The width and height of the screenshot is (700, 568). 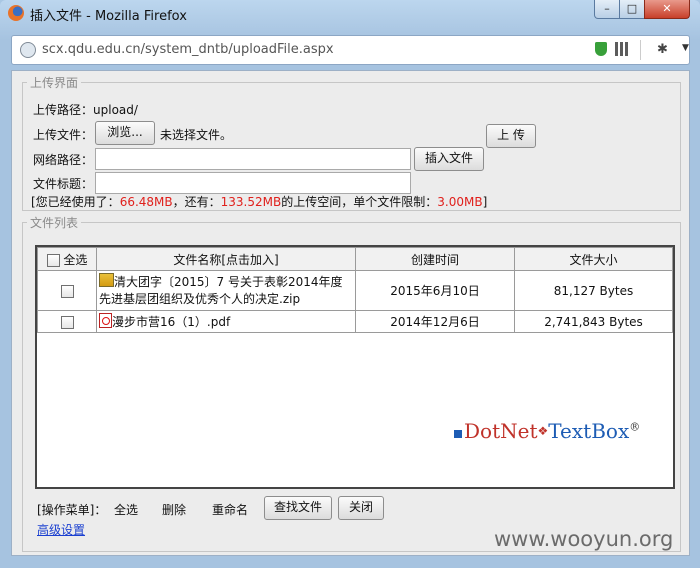 What do you see at coordinates (622, 49) in the screenshot?
I see `qr-code-icon` at bounding box center [622, 49].